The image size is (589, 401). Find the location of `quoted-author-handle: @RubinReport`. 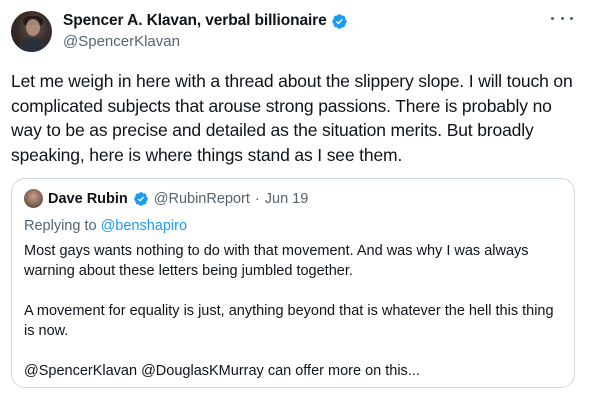

quoted-author-handle: @RubinReport is located at coordinates (202, 199).